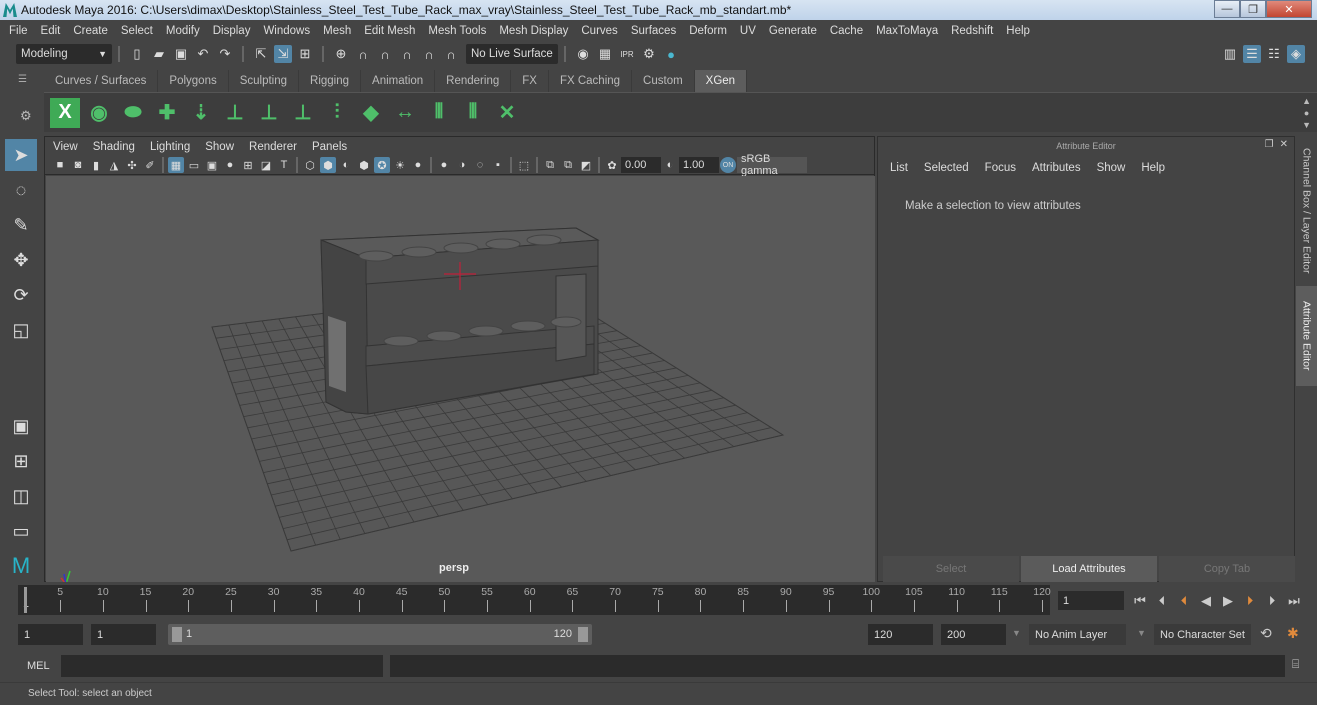 The width and height of the screenshot is (1317, 705). I want to click on shelf-tab-animation: Animation, so click(398, 81).